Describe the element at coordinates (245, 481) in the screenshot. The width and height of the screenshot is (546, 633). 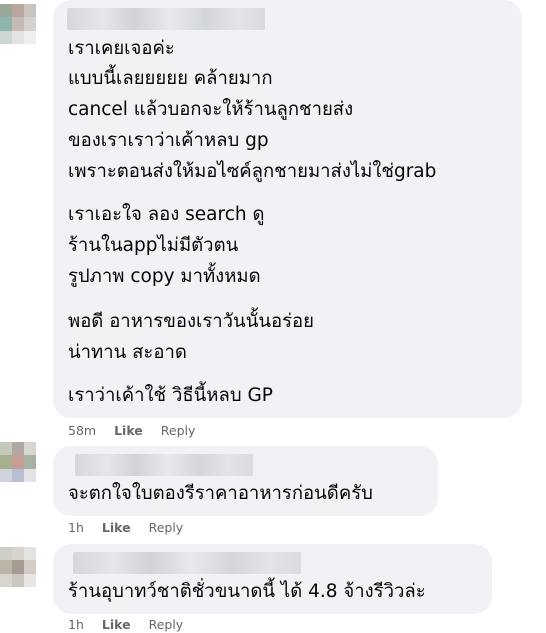
I see `comment-bubble: จะตกใจใบตองรีราคาอาหารก่อนดีครับ` at that location.